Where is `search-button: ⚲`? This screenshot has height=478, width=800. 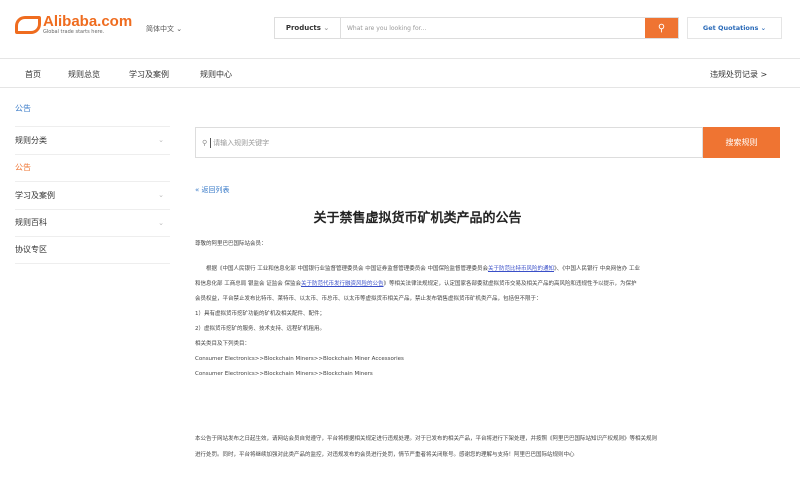 search-button: ⚲ is located at coordinates (661, 28).